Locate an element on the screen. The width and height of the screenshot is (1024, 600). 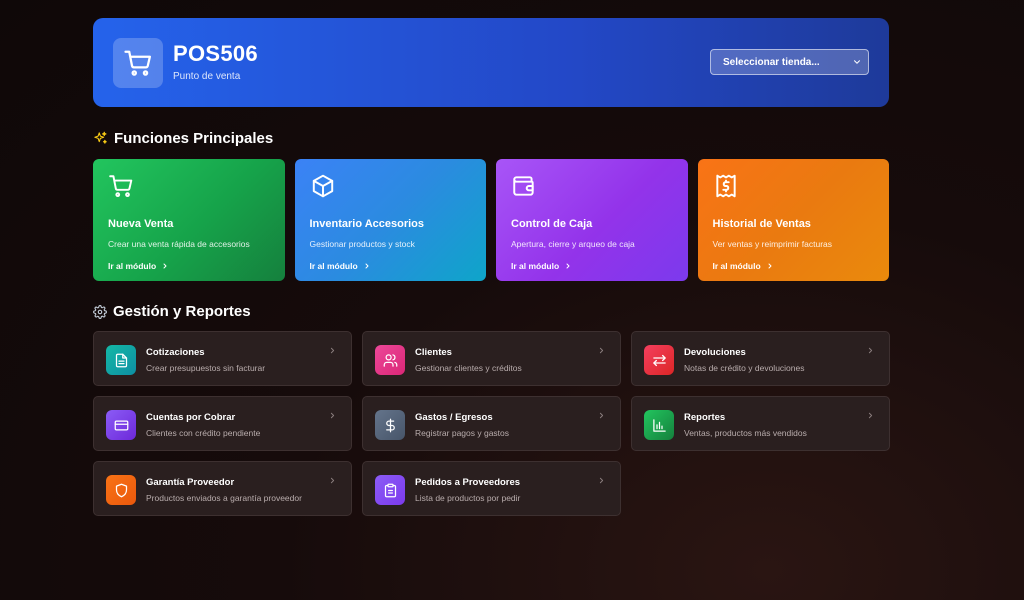
section-main-functions: Funciones Principales is located at coordinates (491, 138).